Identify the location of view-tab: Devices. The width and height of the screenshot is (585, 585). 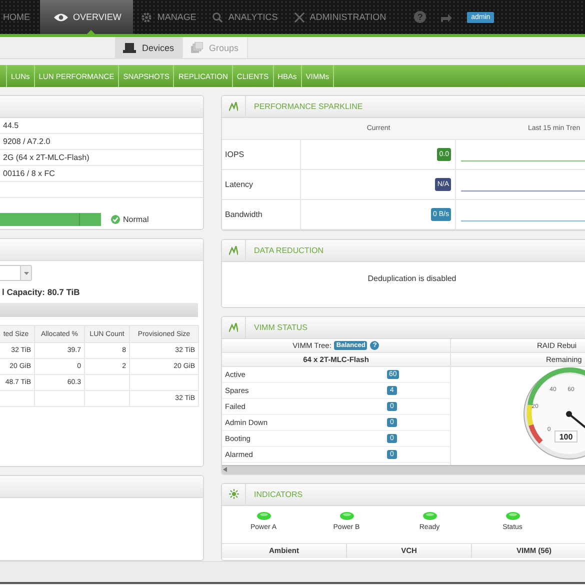
(149, 47).